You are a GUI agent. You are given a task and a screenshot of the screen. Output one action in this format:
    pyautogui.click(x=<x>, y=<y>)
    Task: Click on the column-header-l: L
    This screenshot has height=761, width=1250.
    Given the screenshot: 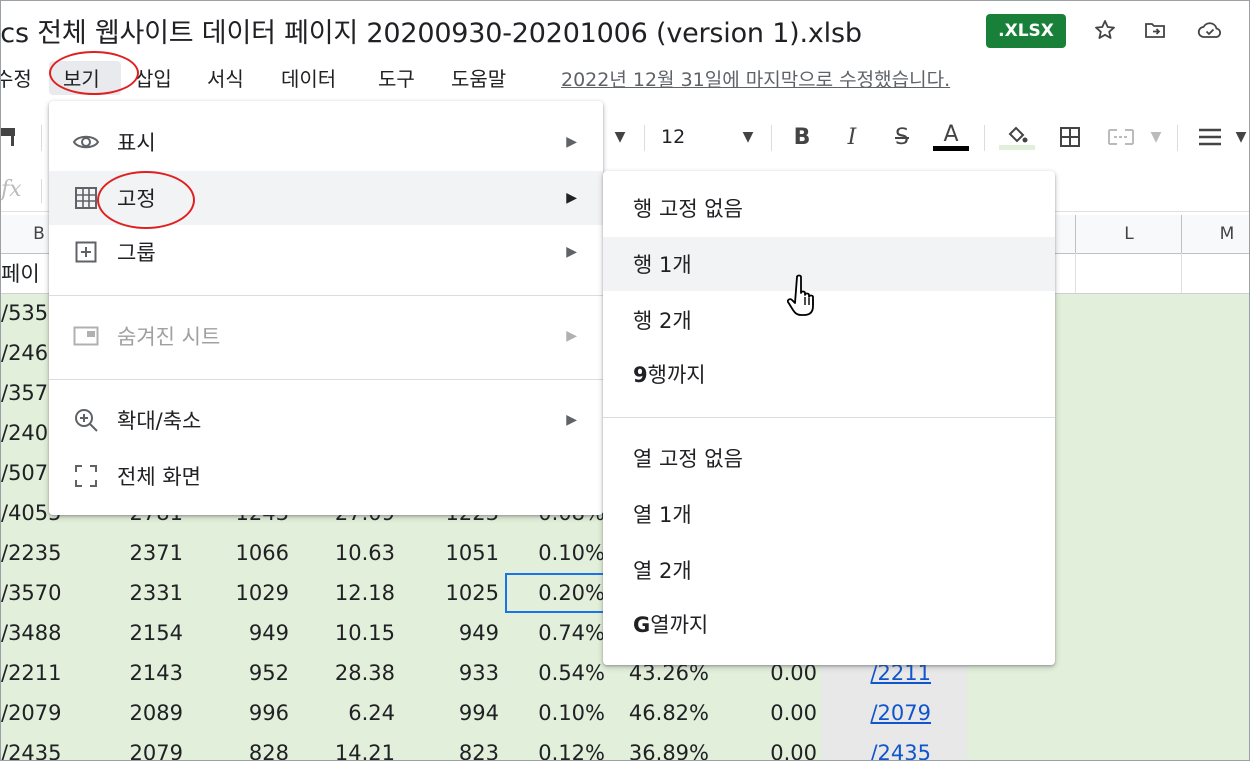 What is the action you would take?
    pyautogui.click(x=1128, y=234)
    